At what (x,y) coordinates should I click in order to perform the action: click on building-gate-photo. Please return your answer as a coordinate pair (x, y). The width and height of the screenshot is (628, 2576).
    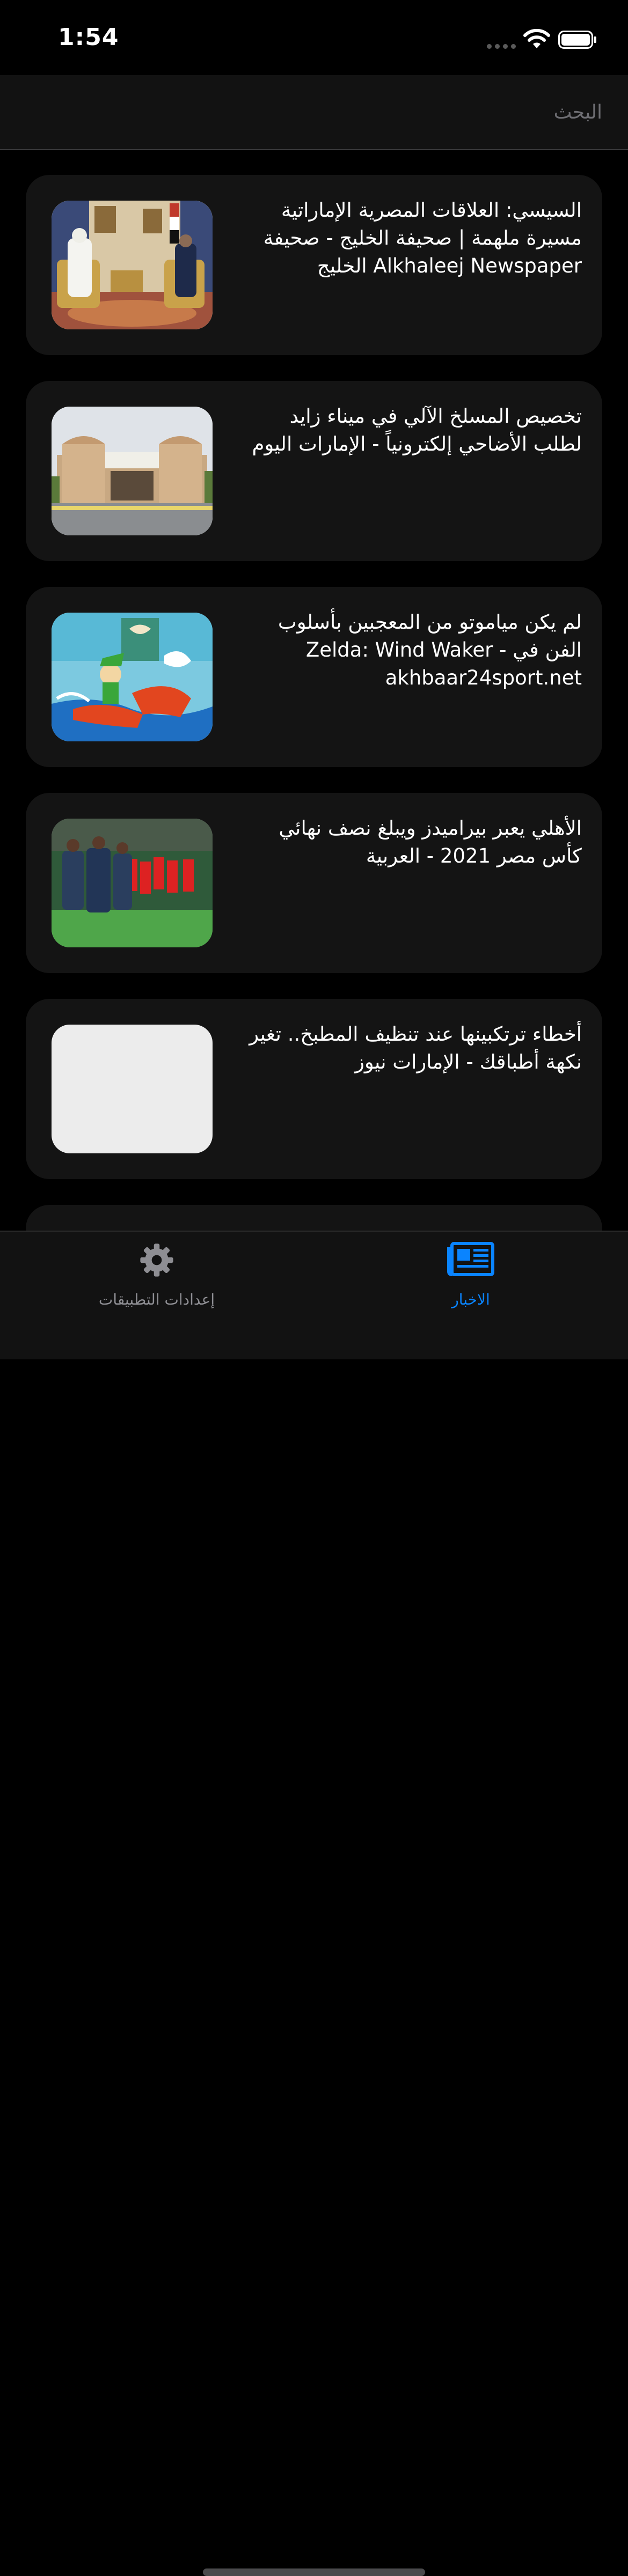
    Looking at the image, I should click on (132, 471).